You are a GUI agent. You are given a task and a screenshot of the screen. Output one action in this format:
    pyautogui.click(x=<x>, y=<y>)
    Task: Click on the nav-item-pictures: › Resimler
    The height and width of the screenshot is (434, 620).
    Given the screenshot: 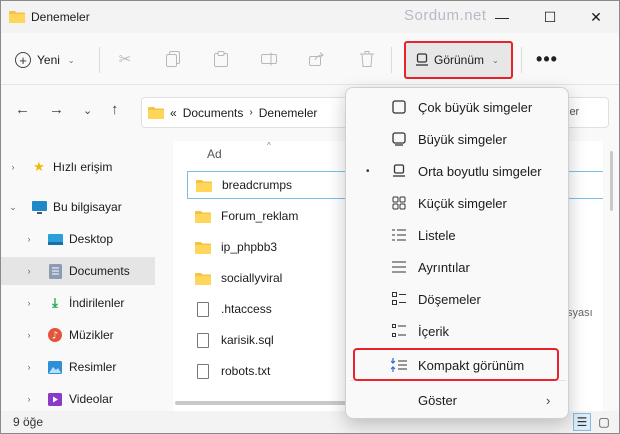 What is the action you would take?
    pyautogui.click(x=78, y=367)
    